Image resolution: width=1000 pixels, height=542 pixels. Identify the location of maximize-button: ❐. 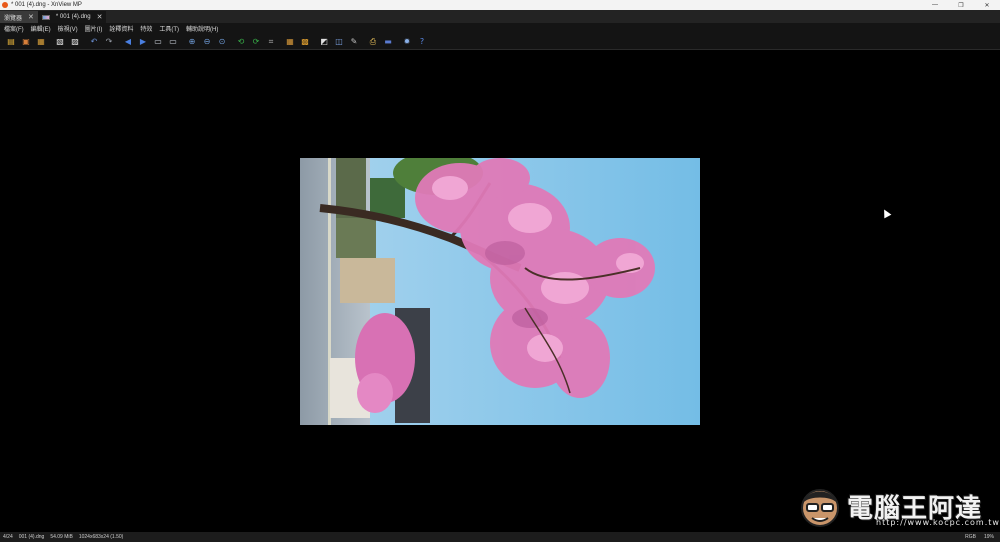
(961, 5).